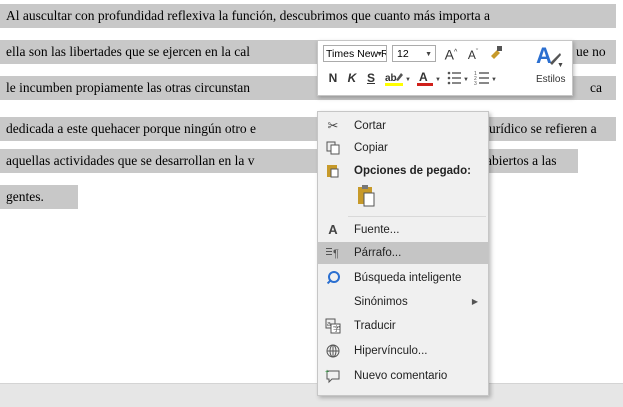  Describe the element at coordinates (352, 78) in the screenshot. I see `italic-button: K` at that location.